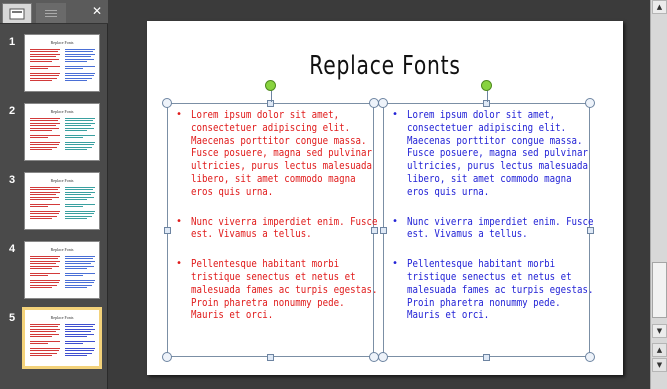  I want to click on previous-slide-icon: ▲, so click(659, 350).